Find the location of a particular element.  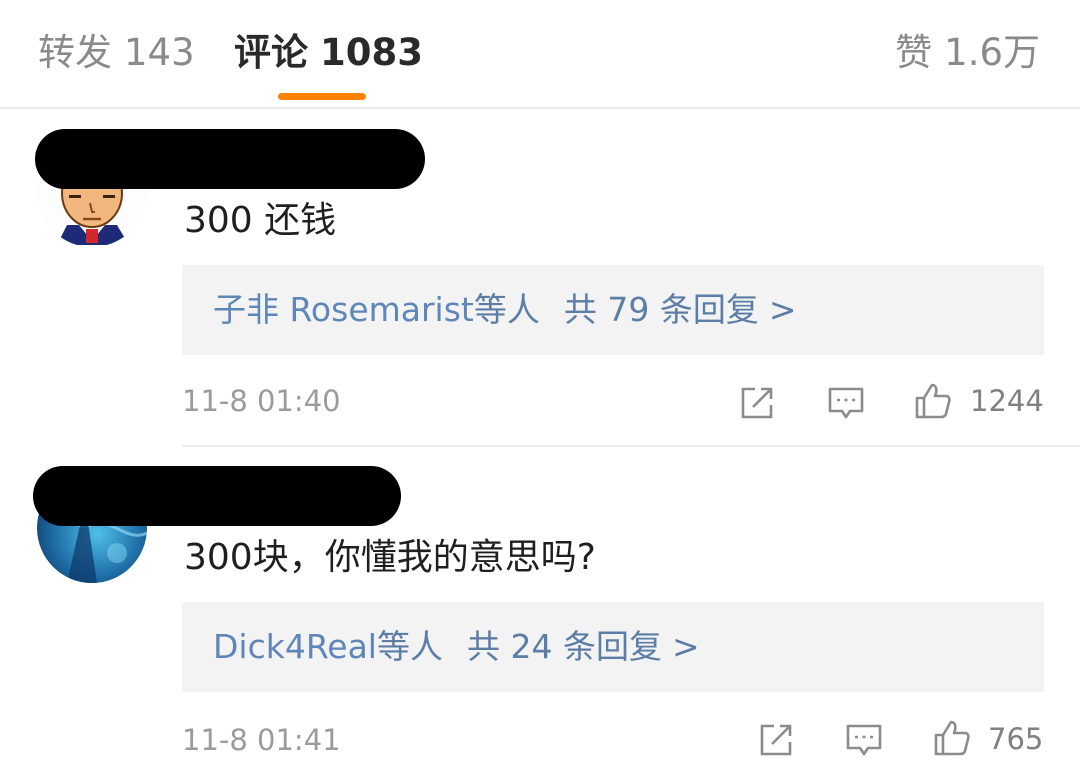

like-count: 765 is located at coordinates (1016, 739).